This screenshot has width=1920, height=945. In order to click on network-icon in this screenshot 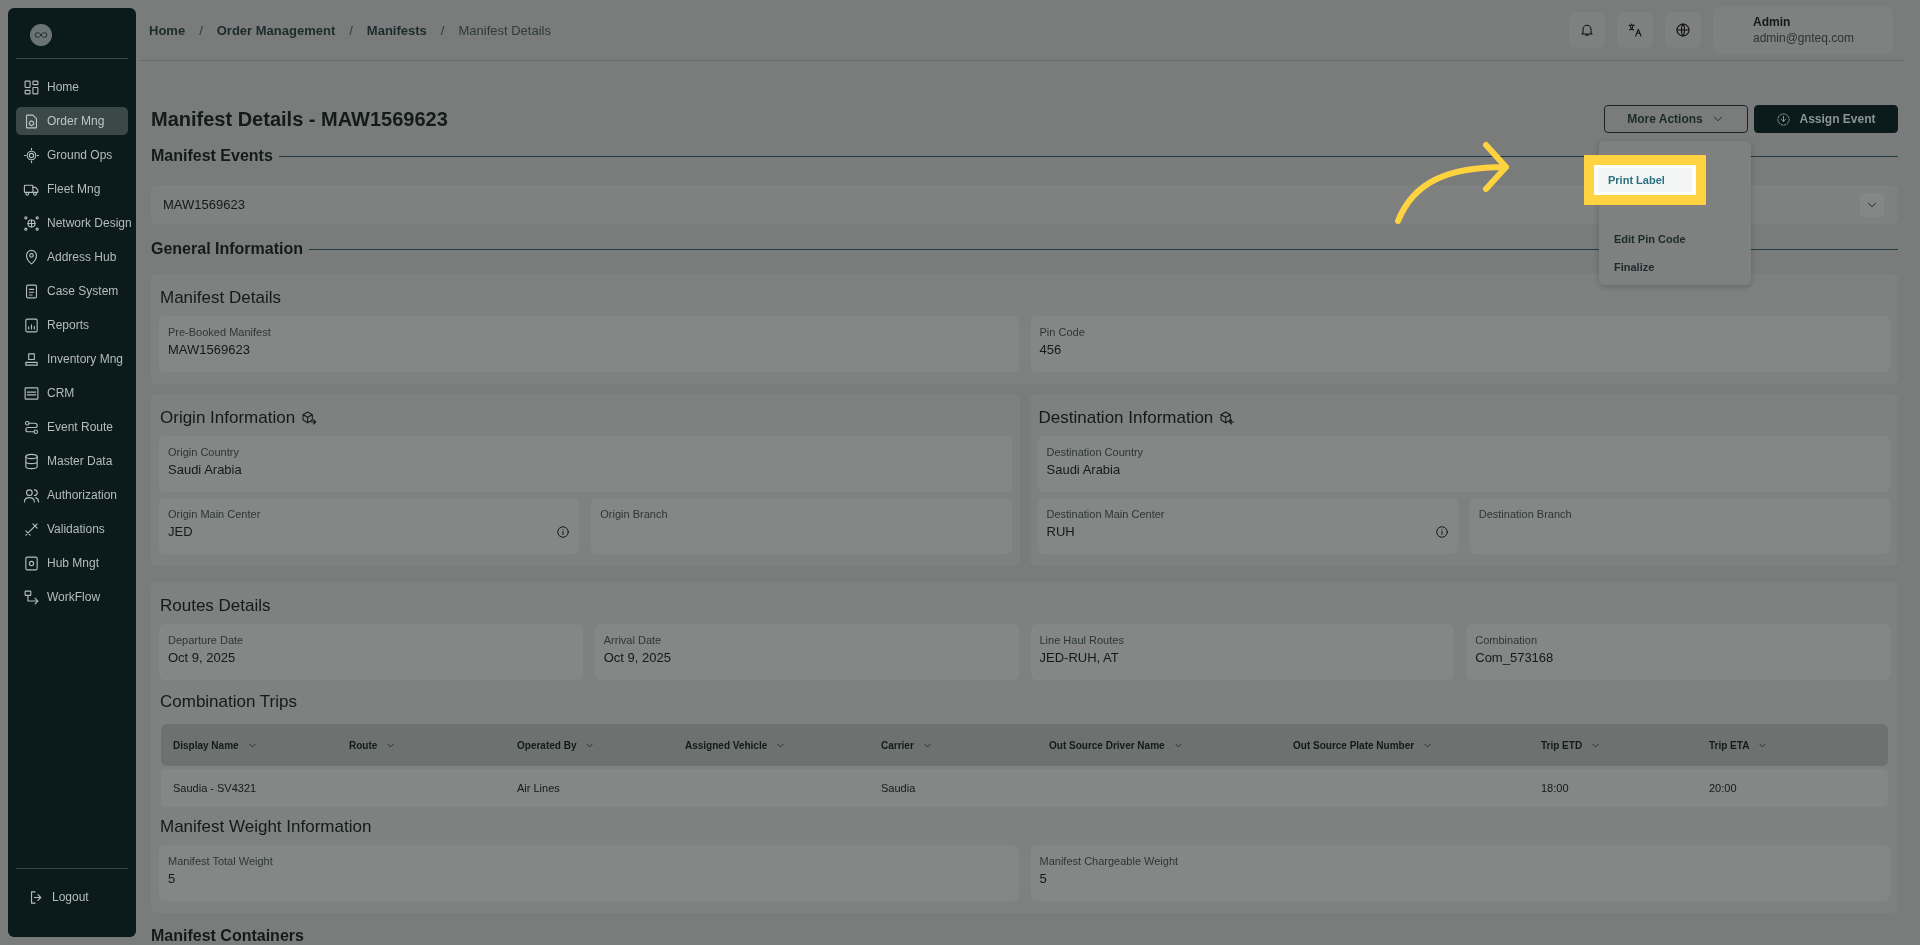, I will do `click(31, 223)`.